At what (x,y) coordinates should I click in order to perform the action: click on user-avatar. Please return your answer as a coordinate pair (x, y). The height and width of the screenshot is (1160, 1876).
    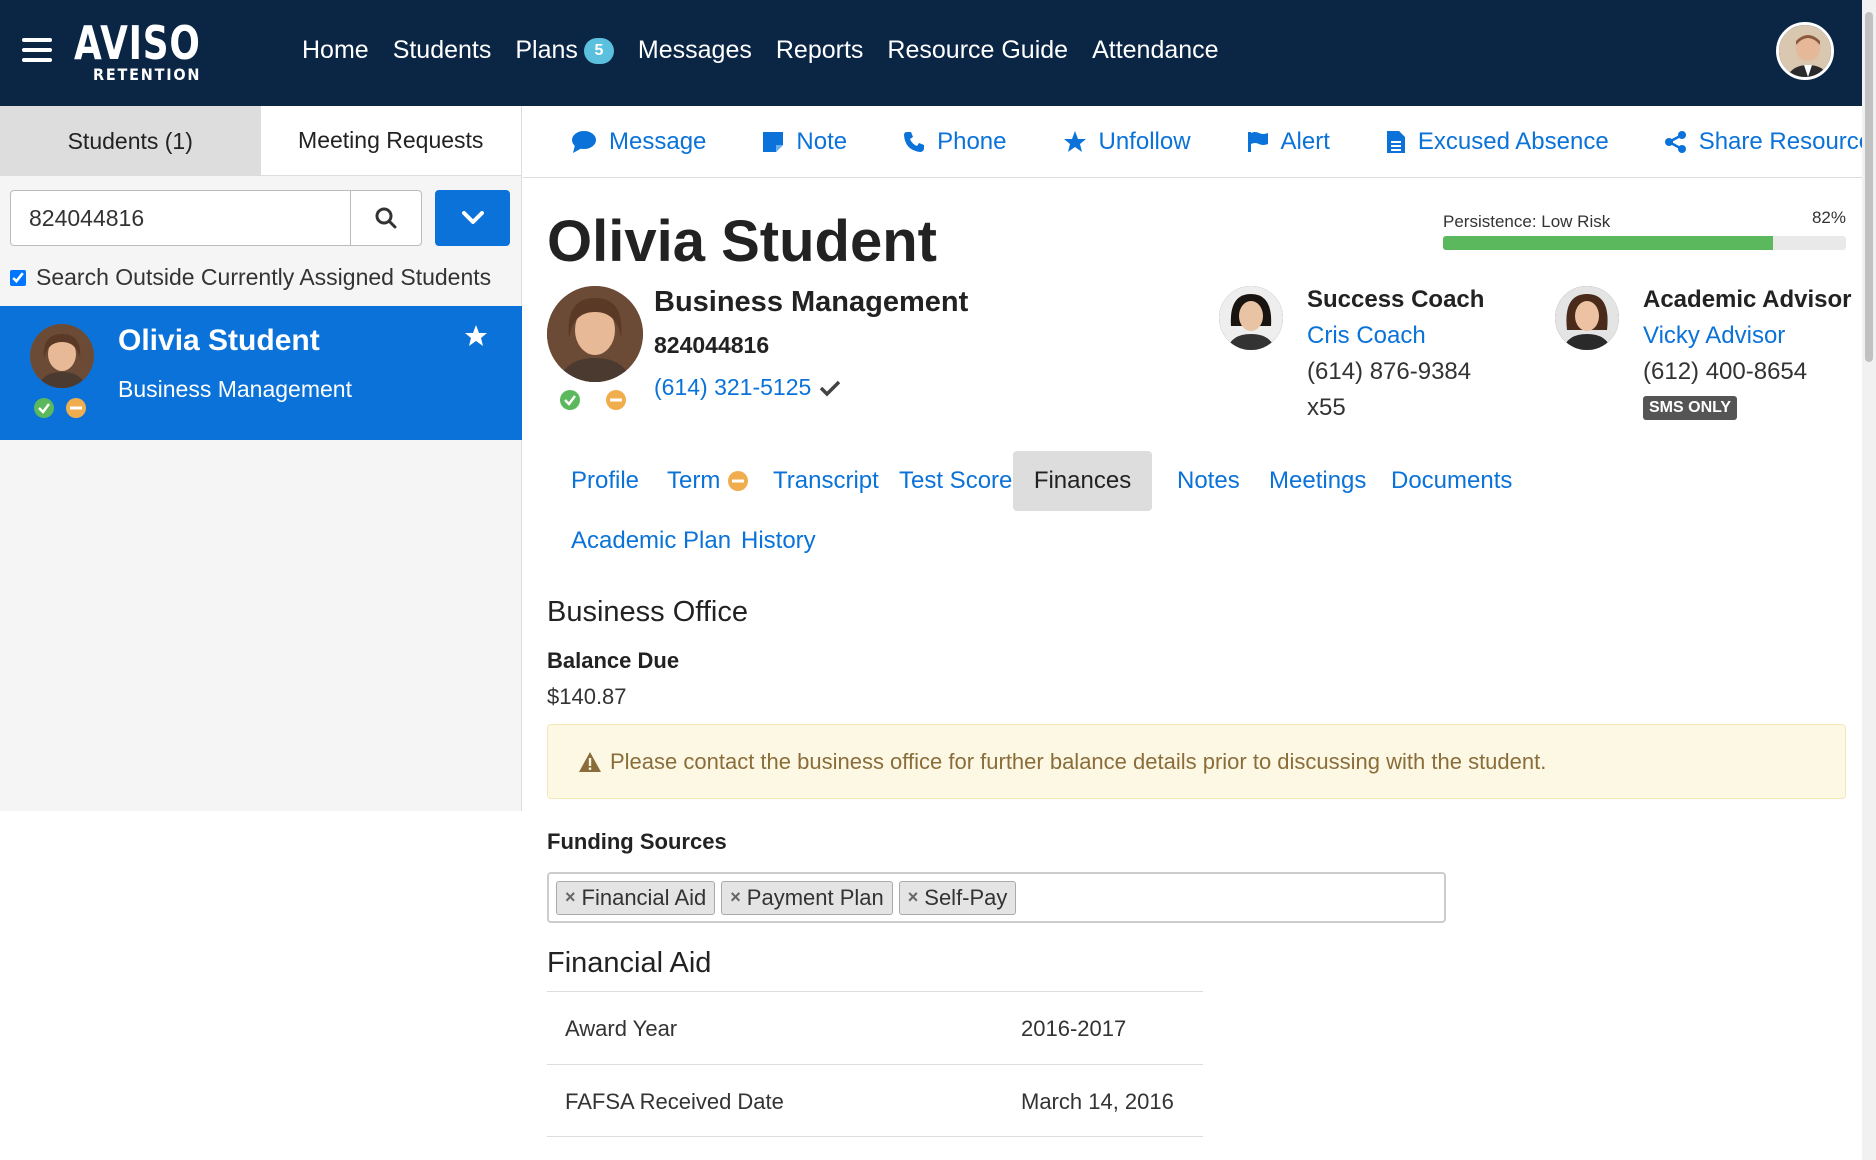
    Looking at the image, I should click on (1805, 51).